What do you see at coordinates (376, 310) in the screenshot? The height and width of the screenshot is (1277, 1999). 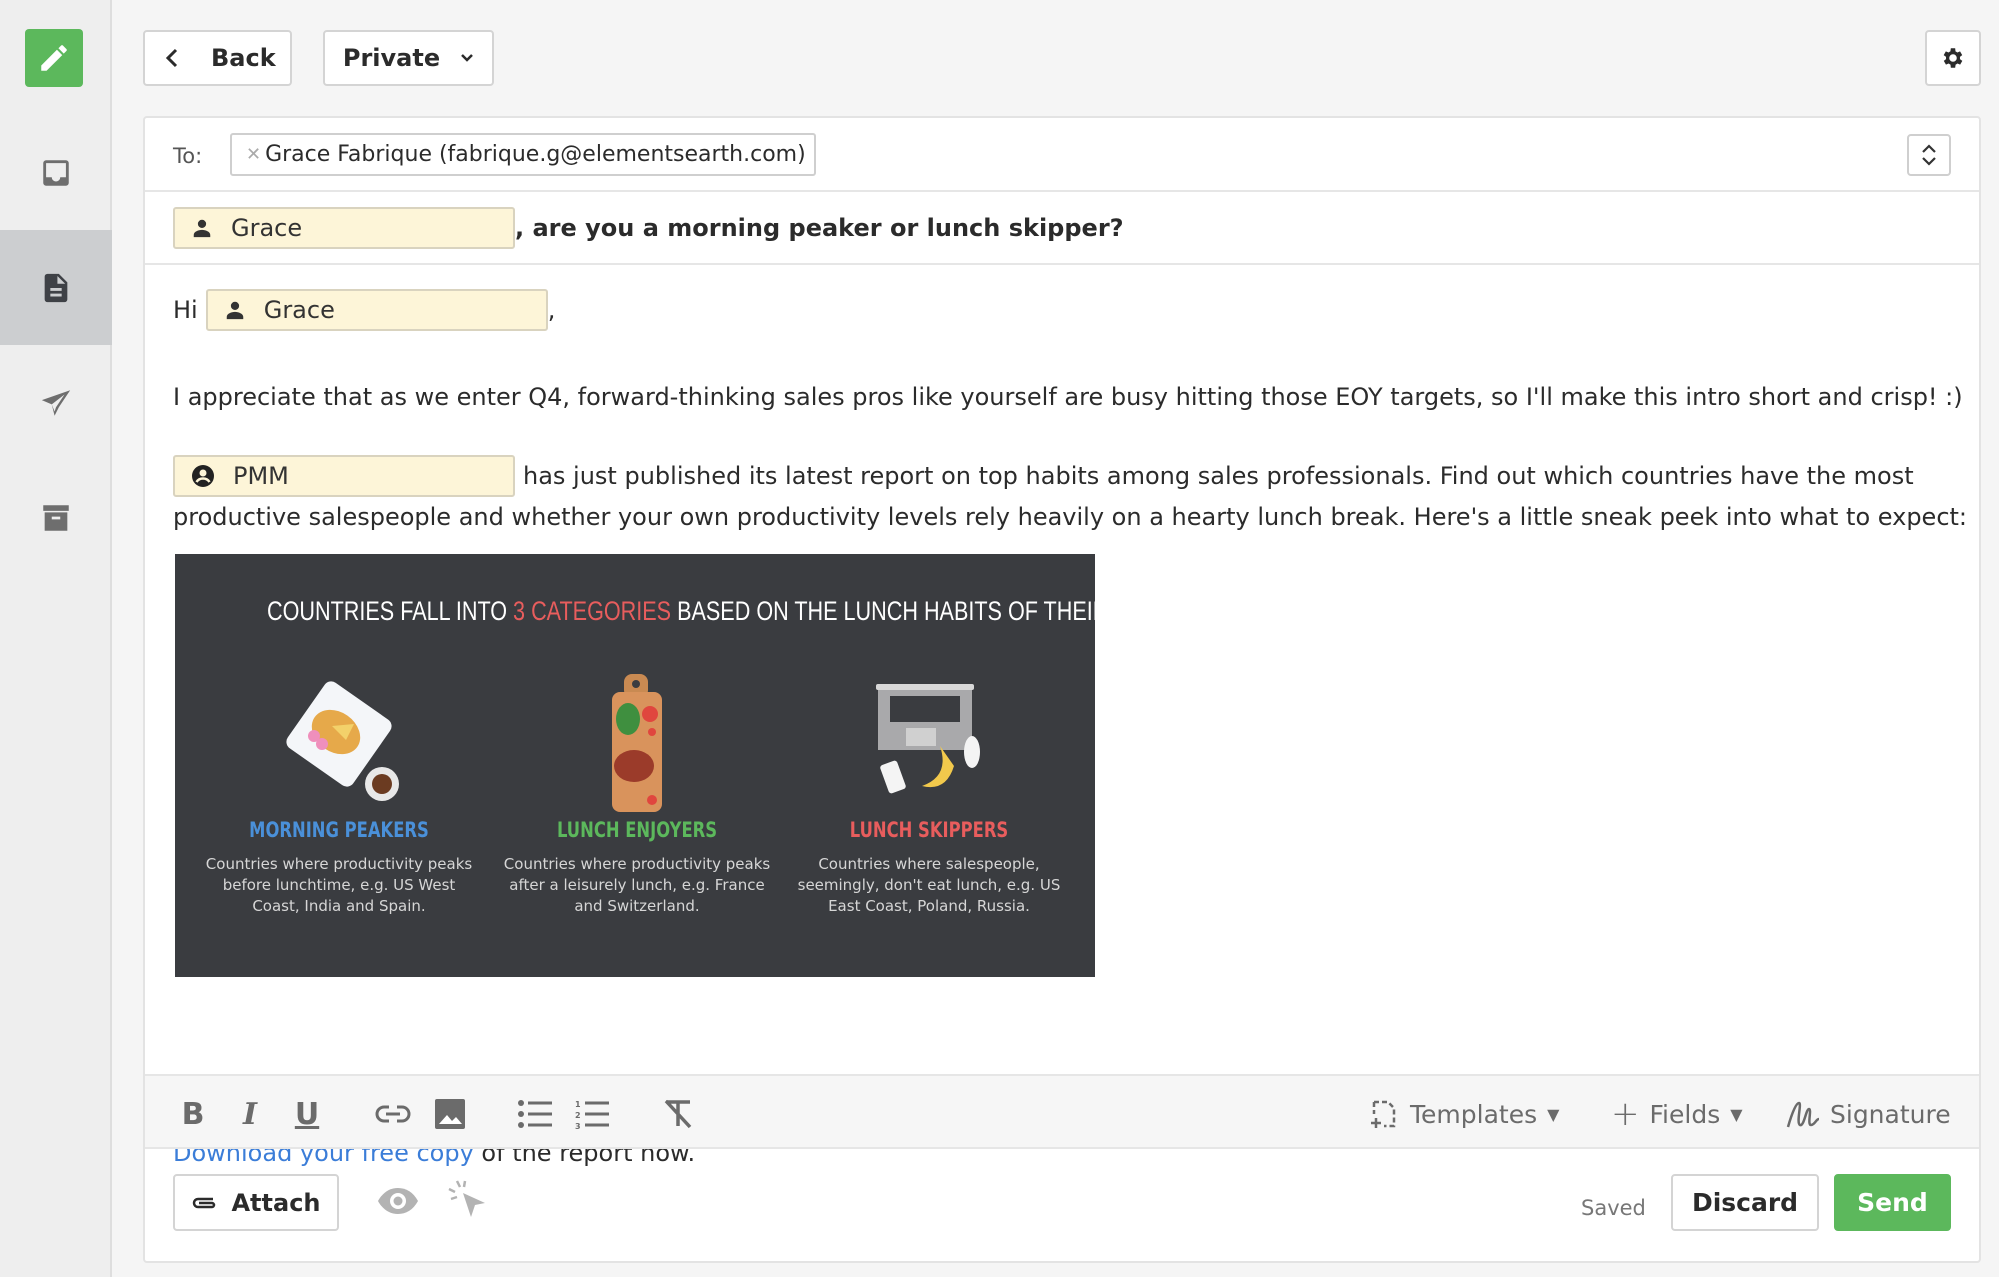 I see `greeting-merge-field: Grace` at bounding box center [376, 310].